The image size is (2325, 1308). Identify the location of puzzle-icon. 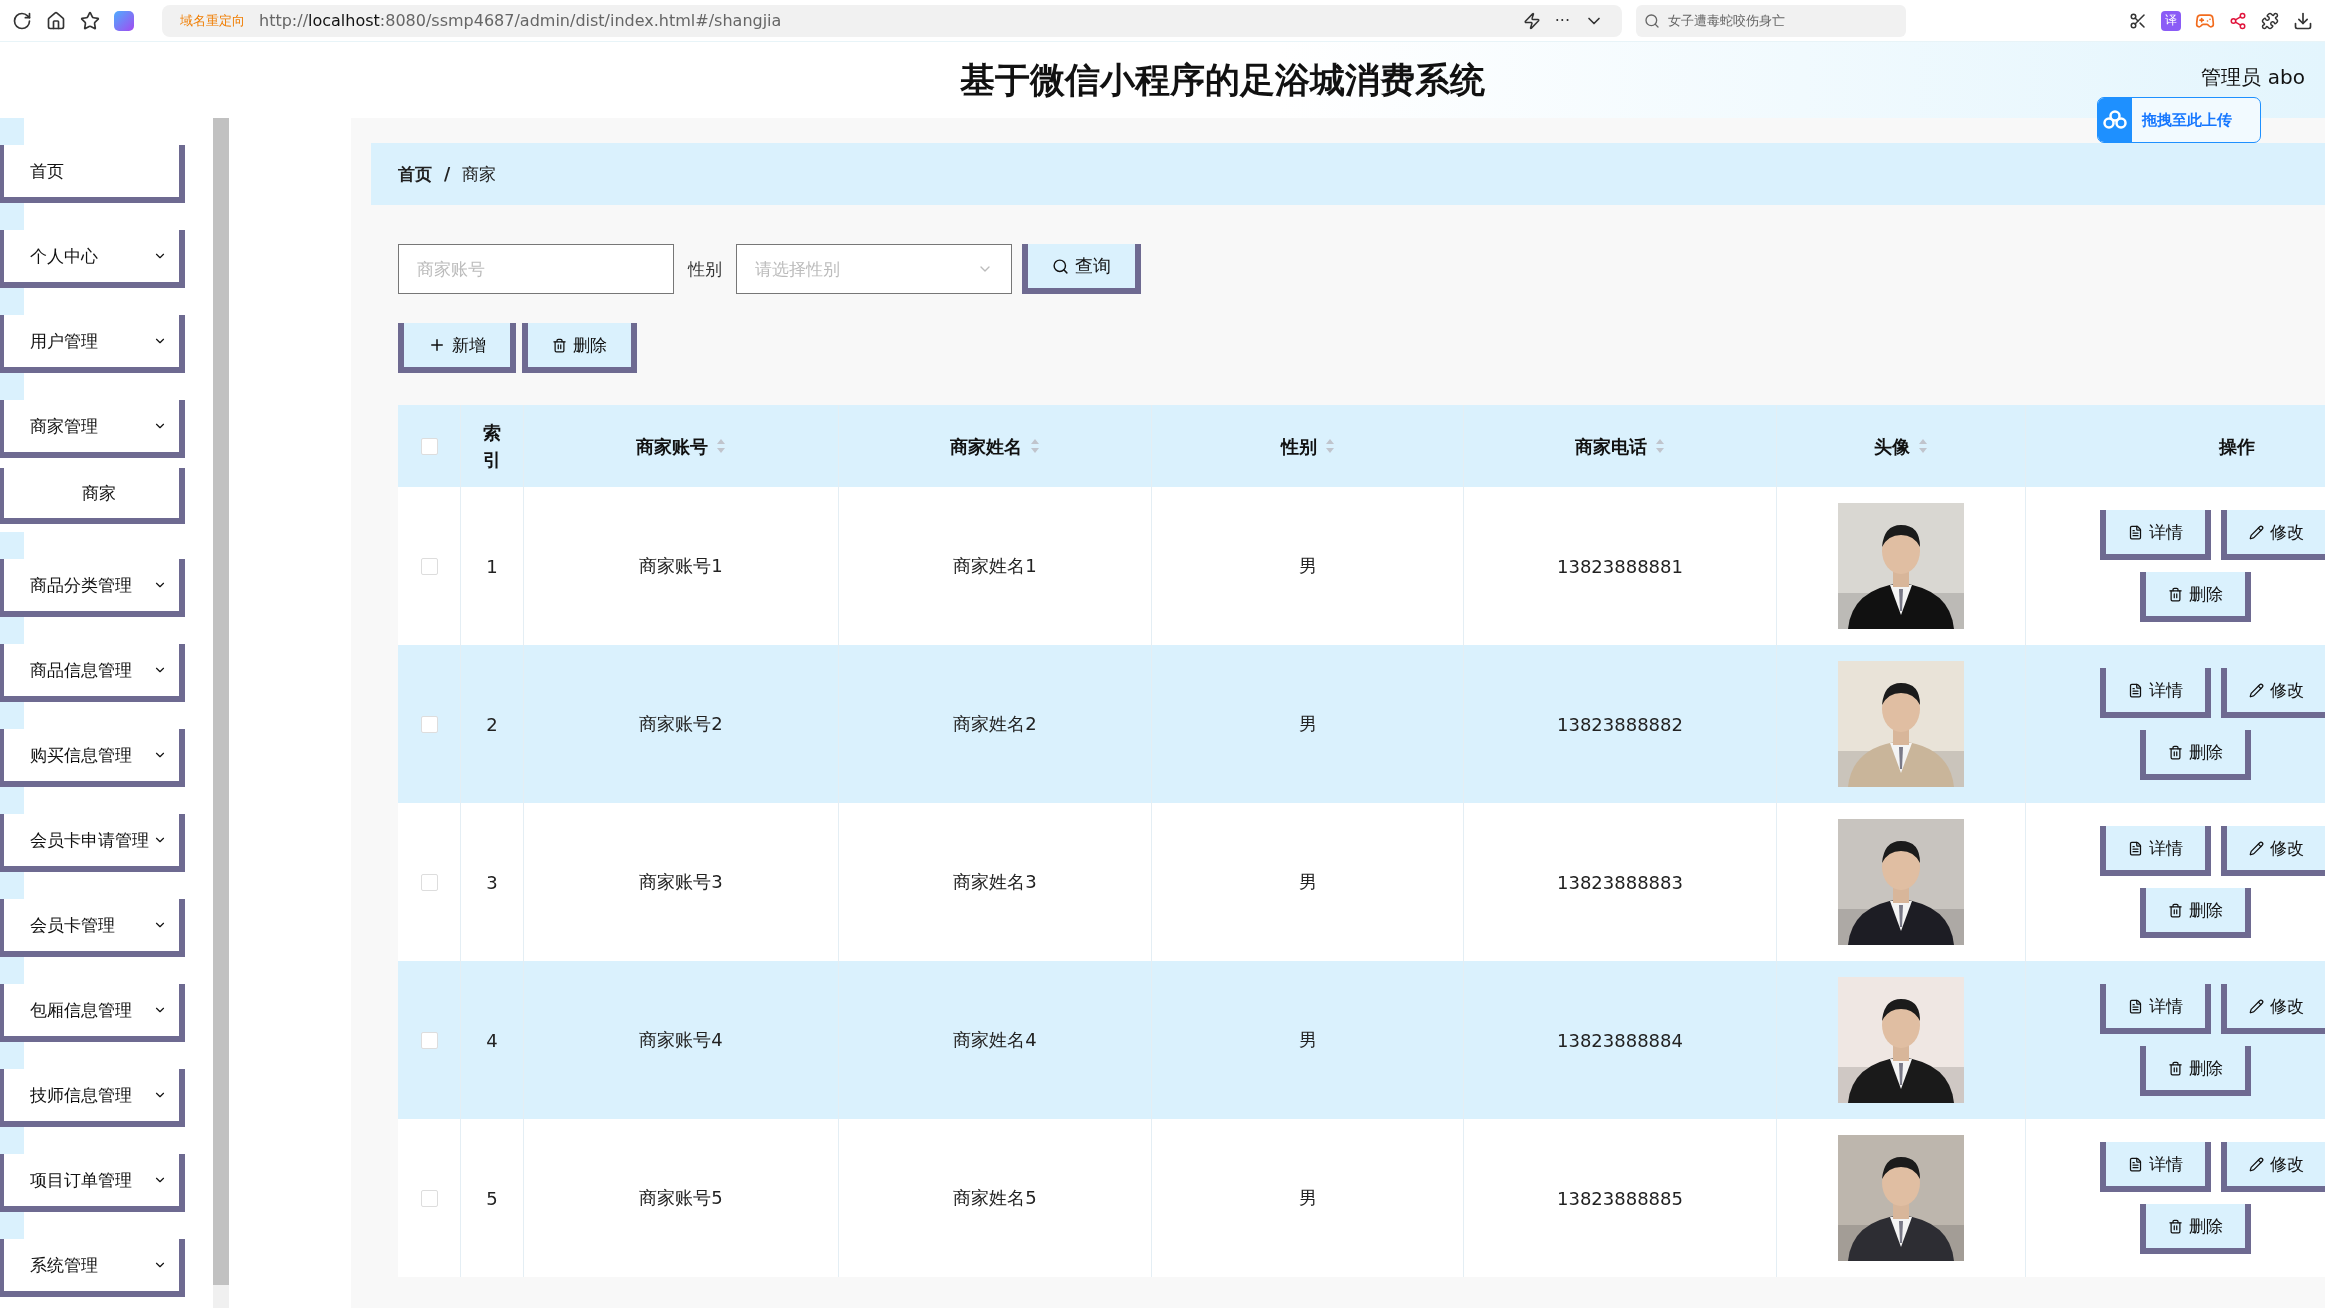
(2270, 20).